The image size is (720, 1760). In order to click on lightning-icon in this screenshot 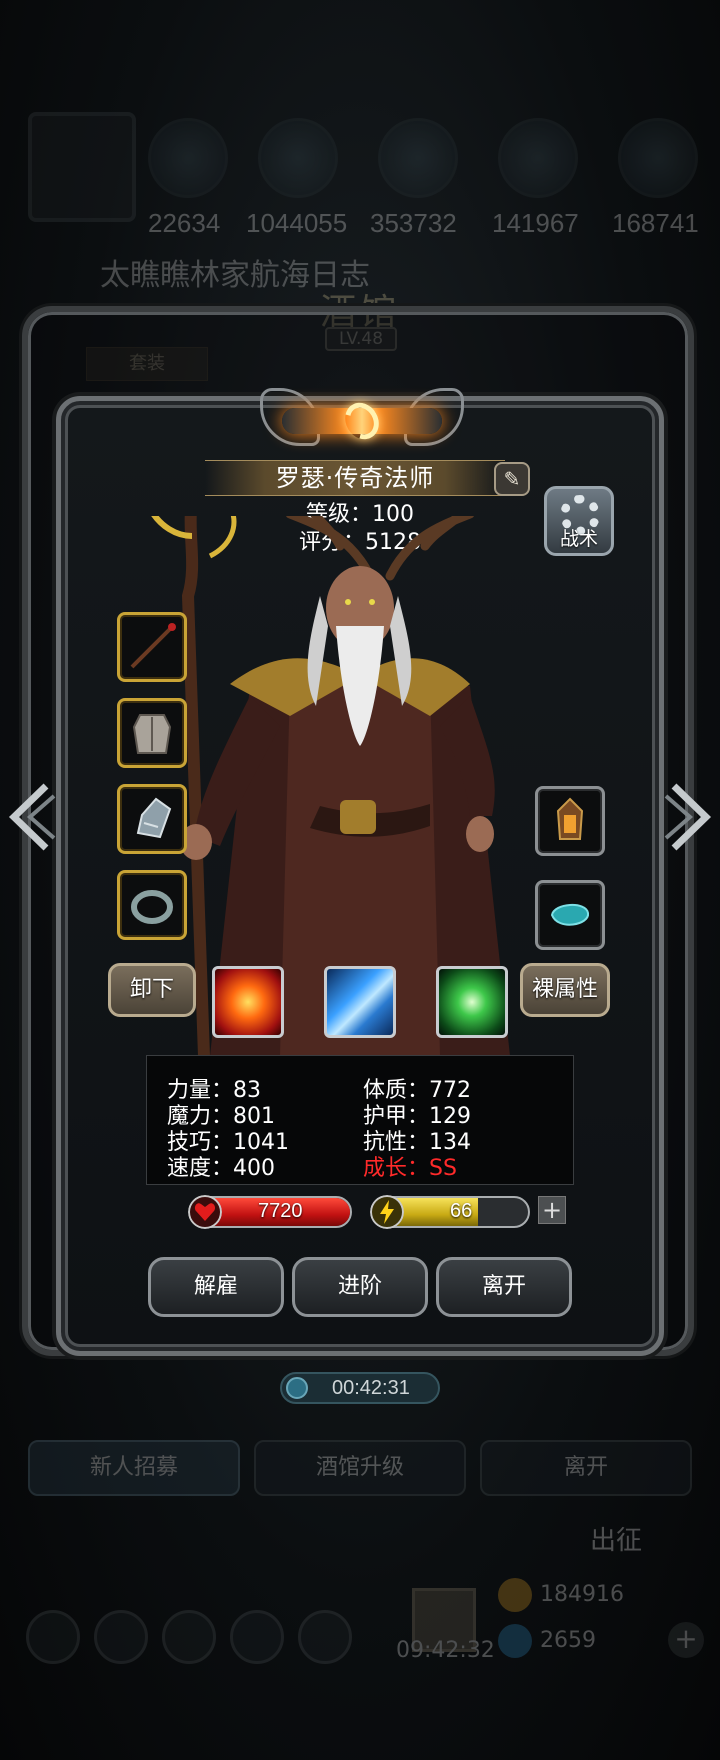, I will do `click(387, 1212)`.